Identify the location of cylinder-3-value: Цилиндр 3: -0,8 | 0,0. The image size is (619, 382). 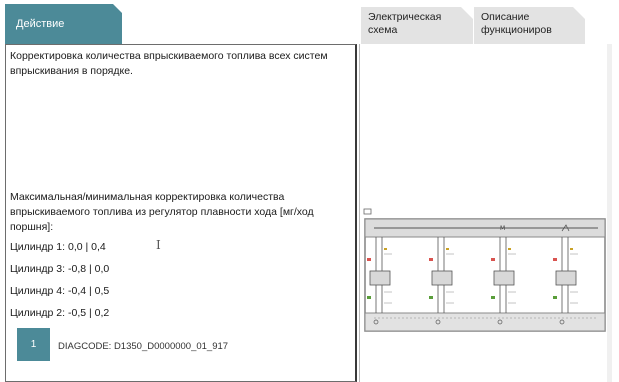
(60, 269).